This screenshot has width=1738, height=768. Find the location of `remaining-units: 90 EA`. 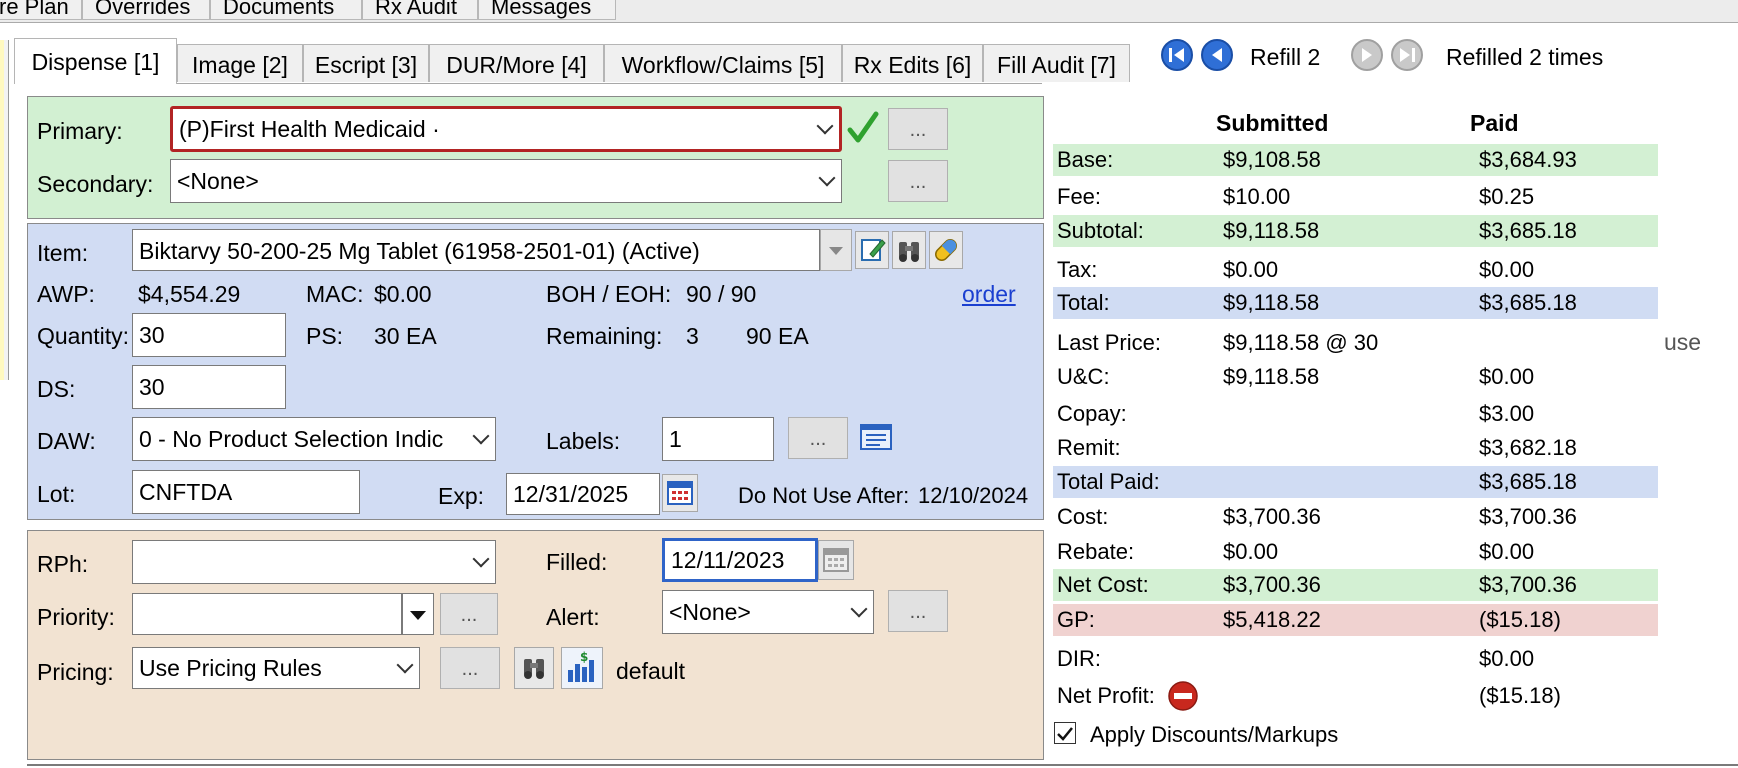

remaining-units: 90 EA is located at coordinates (777, 336).